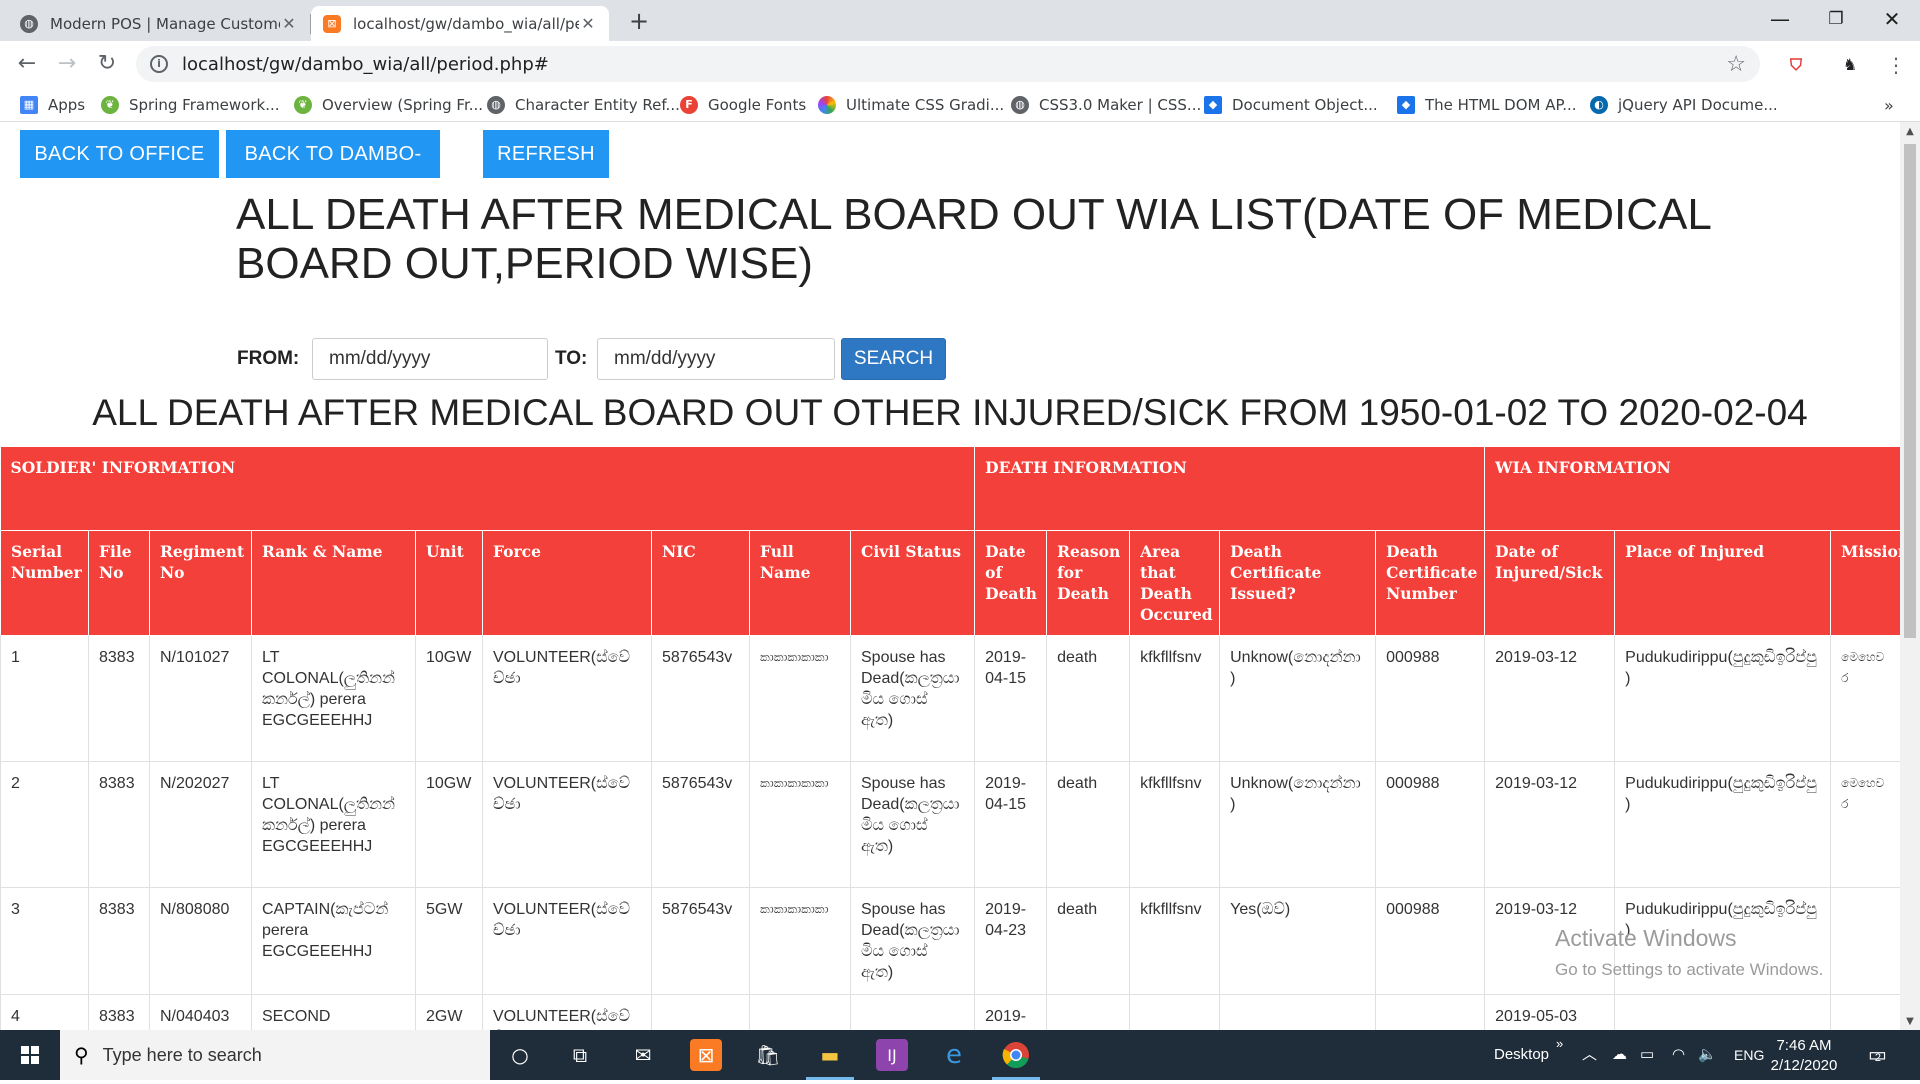 The width and height of the screenshot is (1920, 1084). I want to click on bookmark-apps: ▦ Apps, so click(52, 105).